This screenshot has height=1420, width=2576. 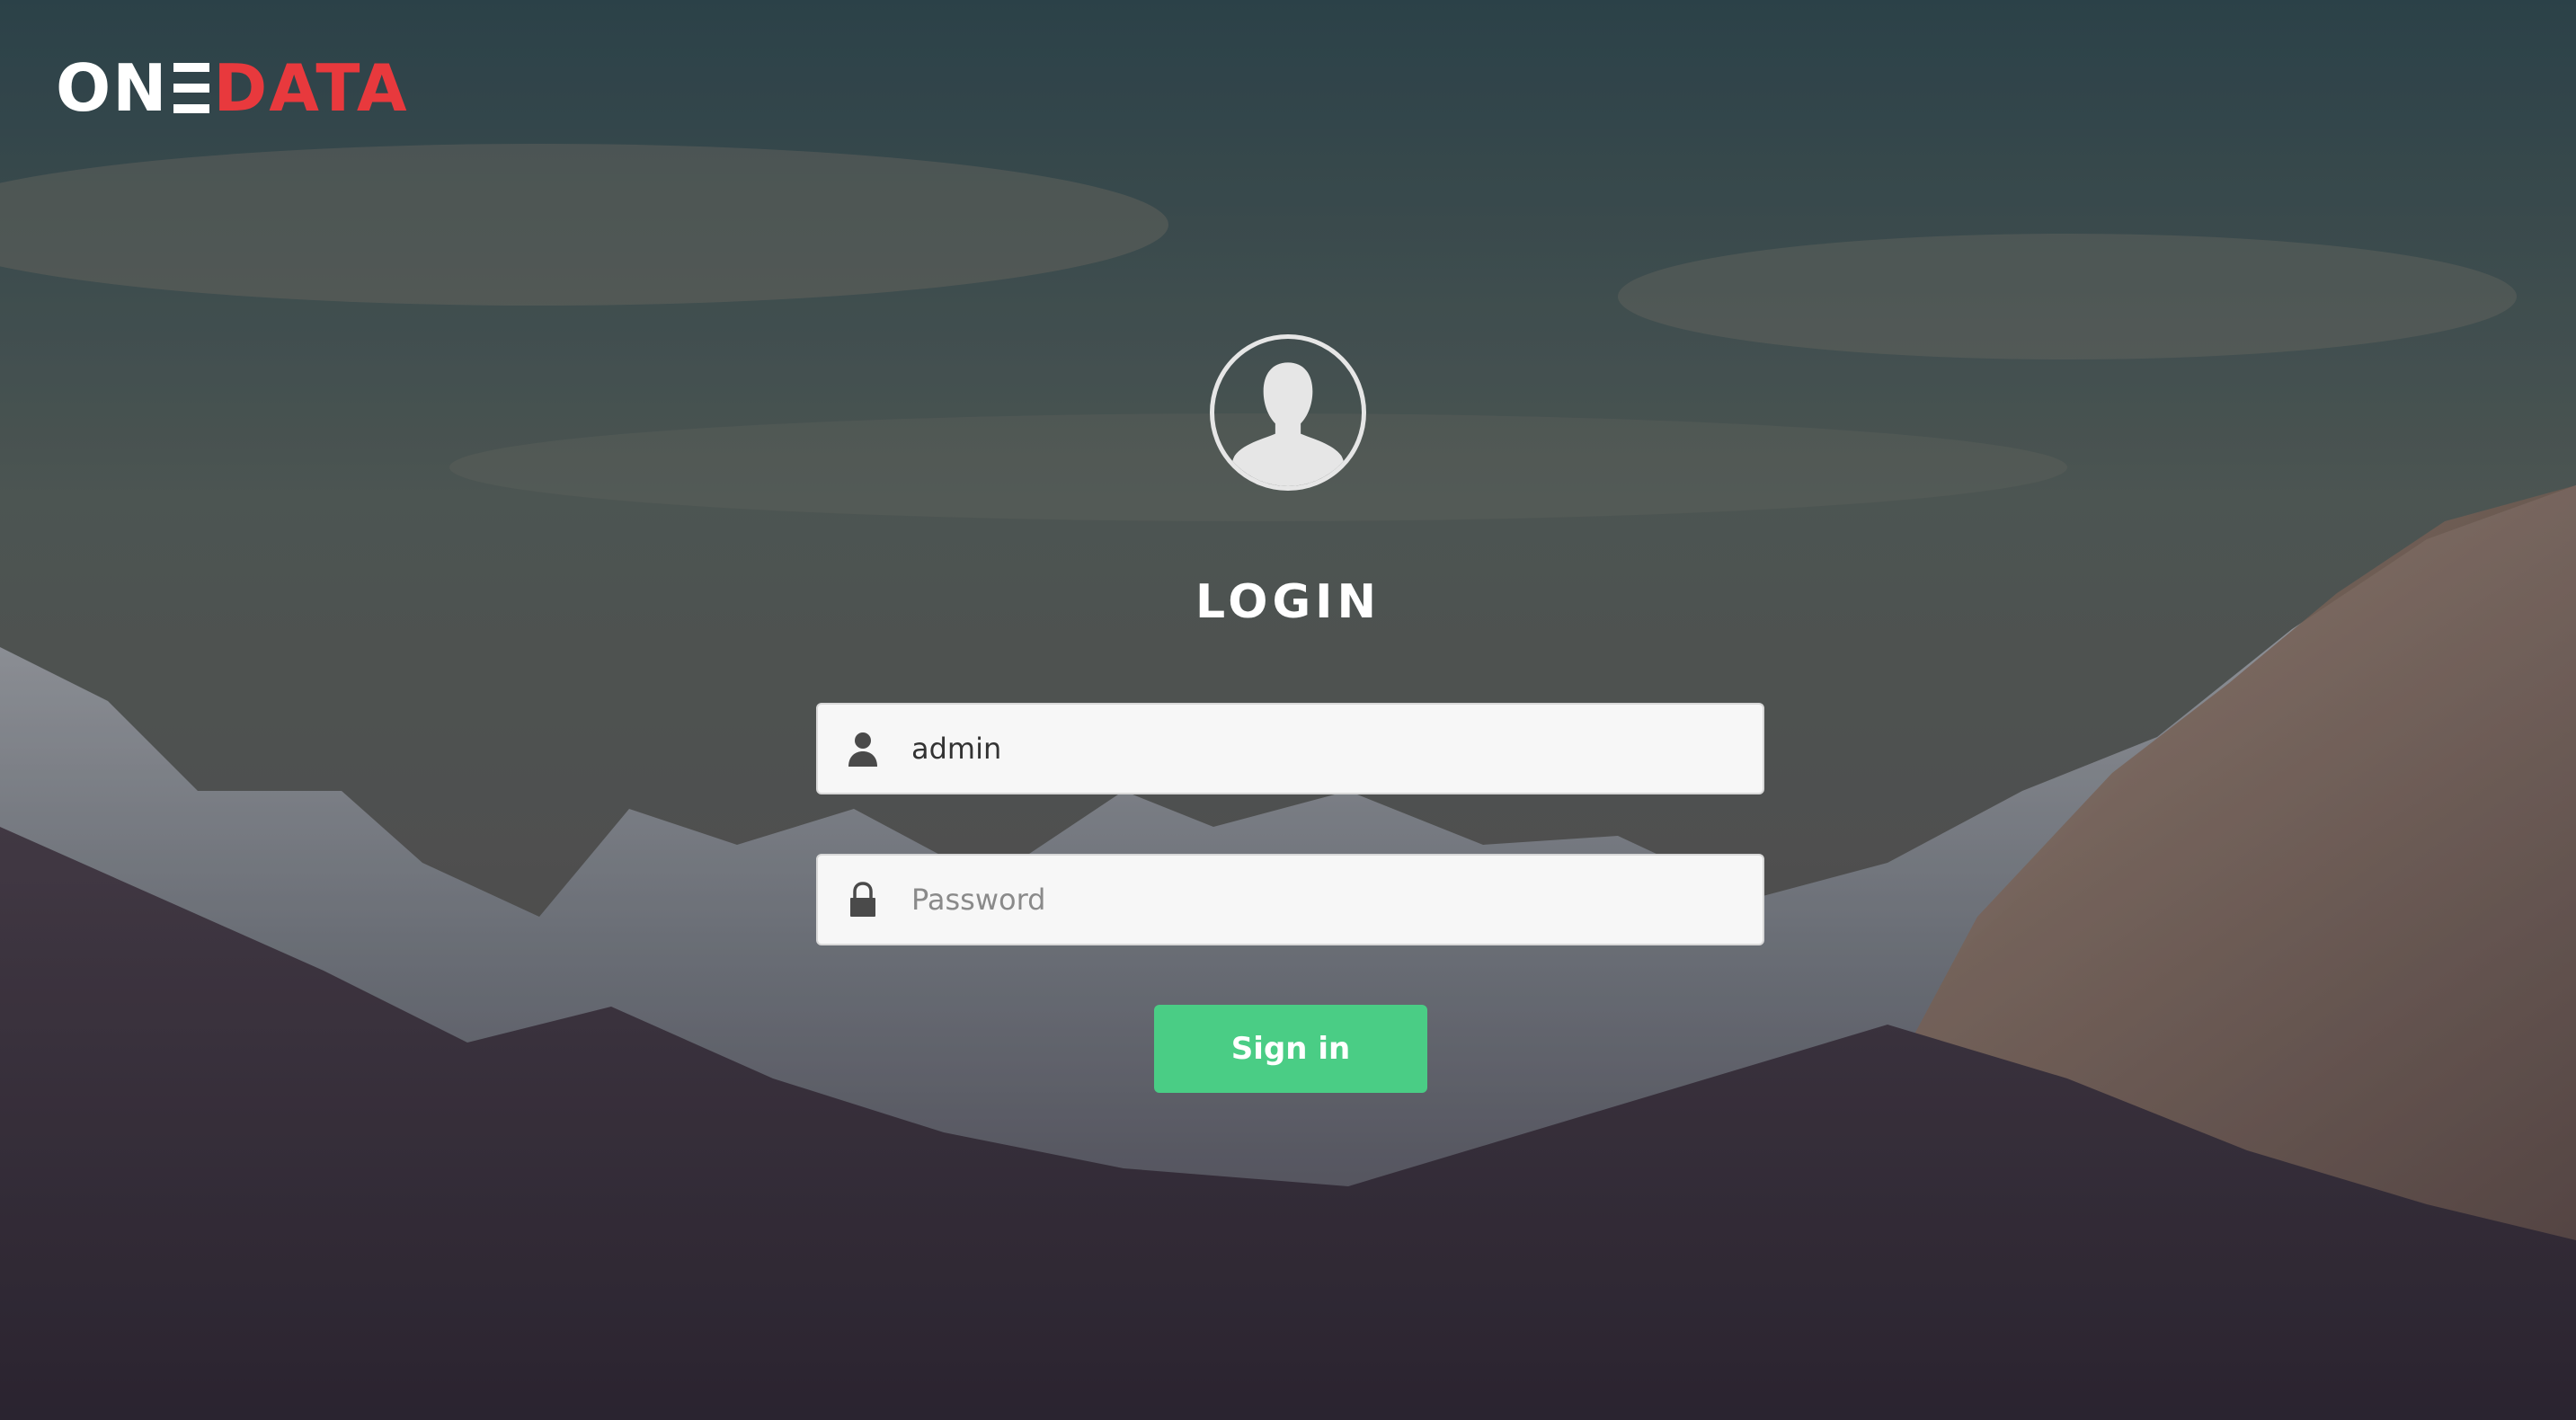 I want to click on user-icon, so click(x=863, y=749).